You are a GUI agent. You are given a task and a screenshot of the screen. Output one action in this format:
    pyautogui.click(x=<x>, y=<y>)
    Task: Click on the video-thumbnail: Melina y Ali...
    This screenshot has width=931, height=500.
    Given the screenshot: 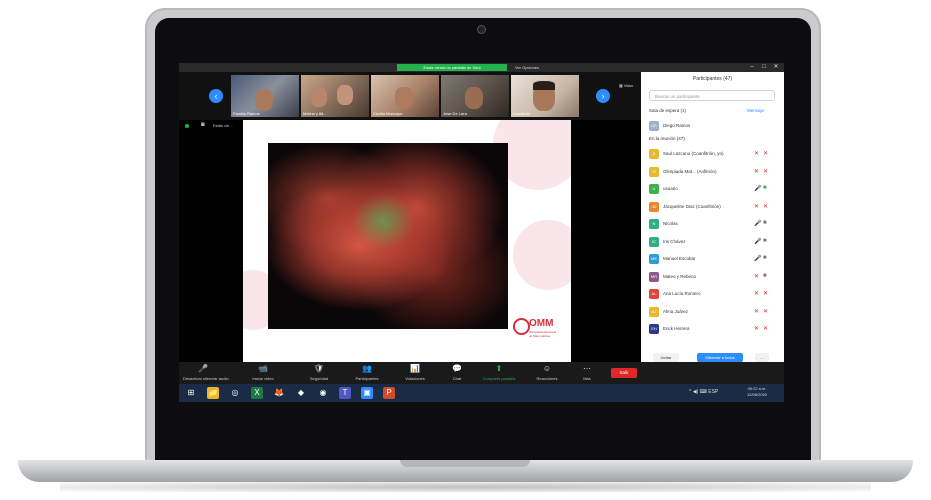 What is the action you would take?
    pyautogui.click(x=335, y=96)
    